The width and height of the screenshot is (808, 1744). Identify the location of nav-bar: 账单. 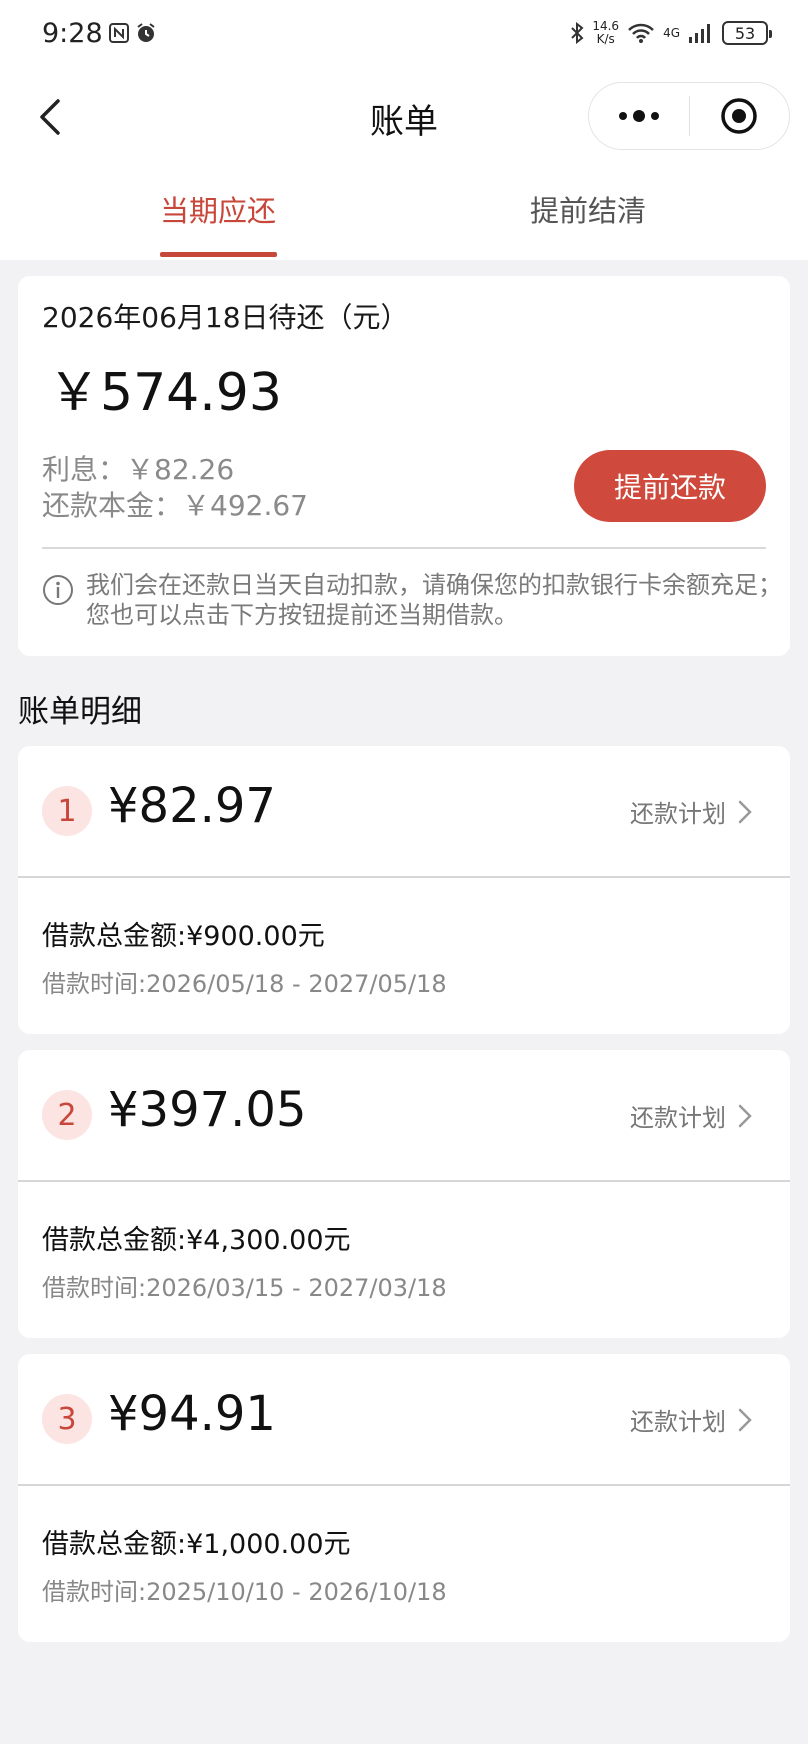
(404, 117).